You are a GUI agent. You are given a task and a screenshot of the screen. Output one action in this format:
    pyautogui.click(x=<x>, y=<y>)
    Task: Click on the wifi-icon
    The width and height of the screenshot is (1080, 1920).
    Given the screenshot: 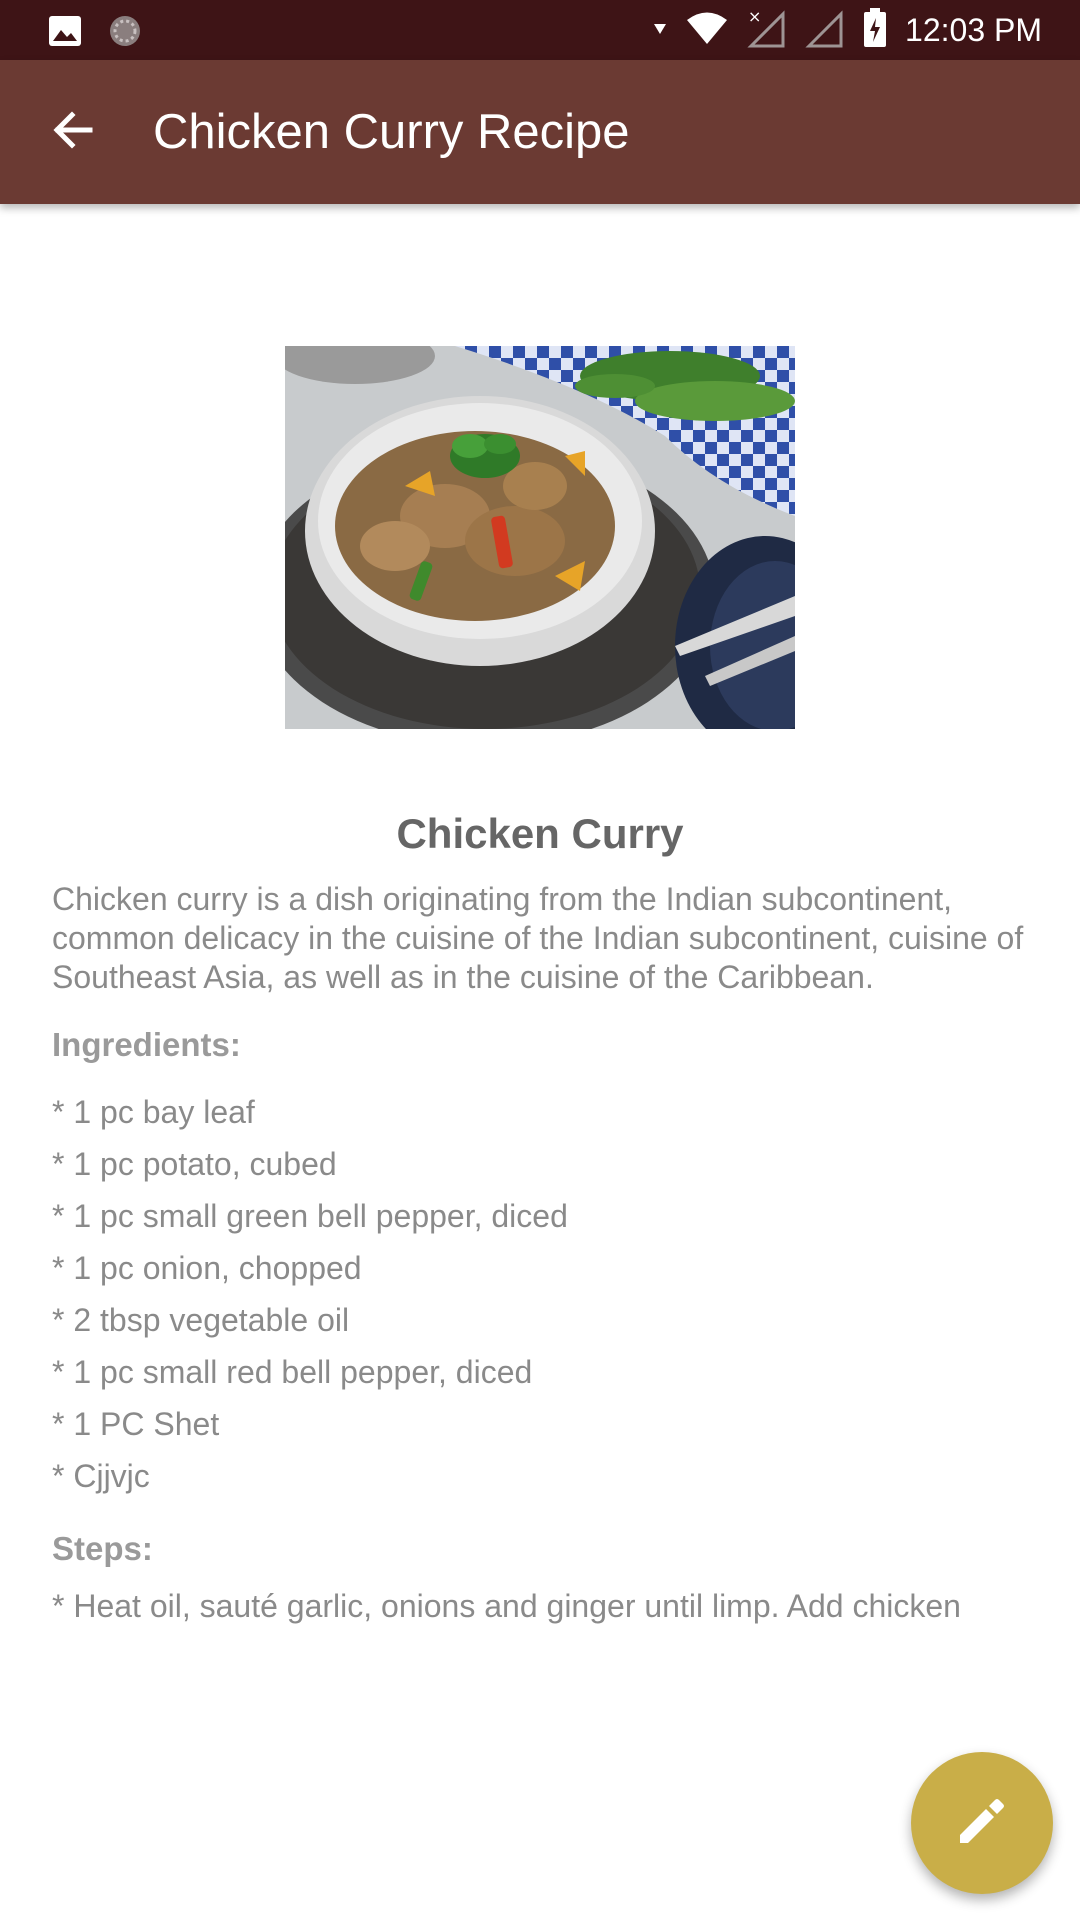 What is the action you would take?
    pyautogui.click(x=707, y=30)
    